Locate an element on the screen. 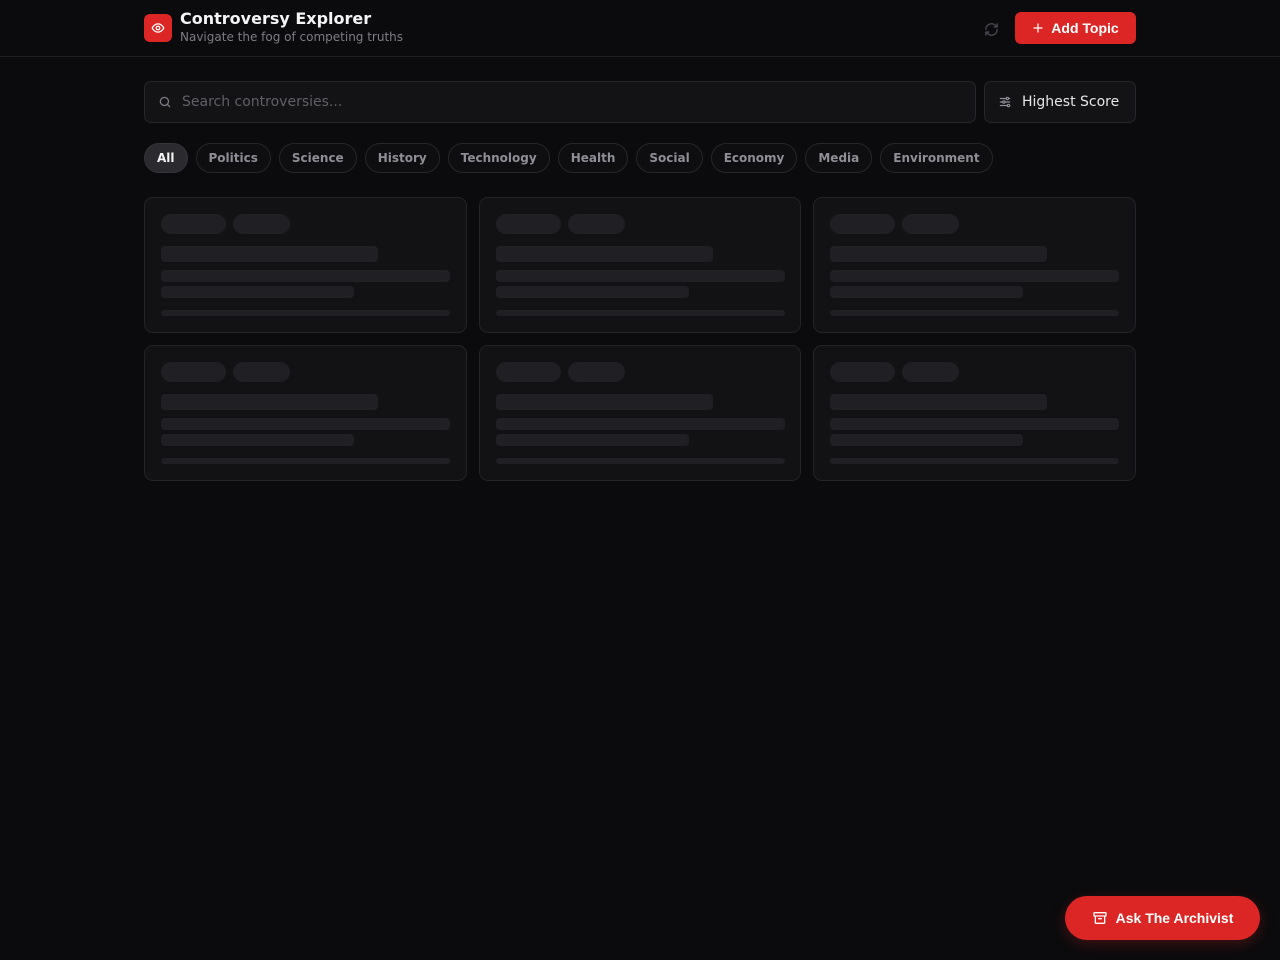 This screenshot has width=1280, height=960. search-icon is located at coordinates (165, 102).